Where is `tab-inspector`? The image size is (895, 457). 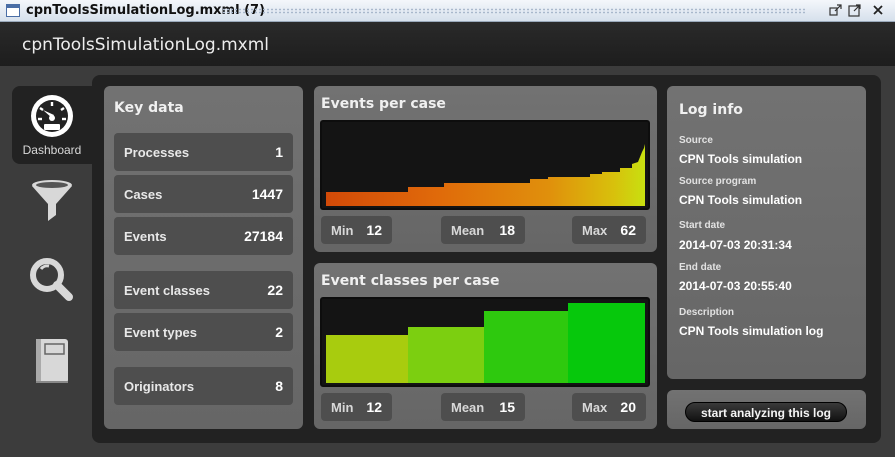
tab-inspector is located at coordinates (52, 280).